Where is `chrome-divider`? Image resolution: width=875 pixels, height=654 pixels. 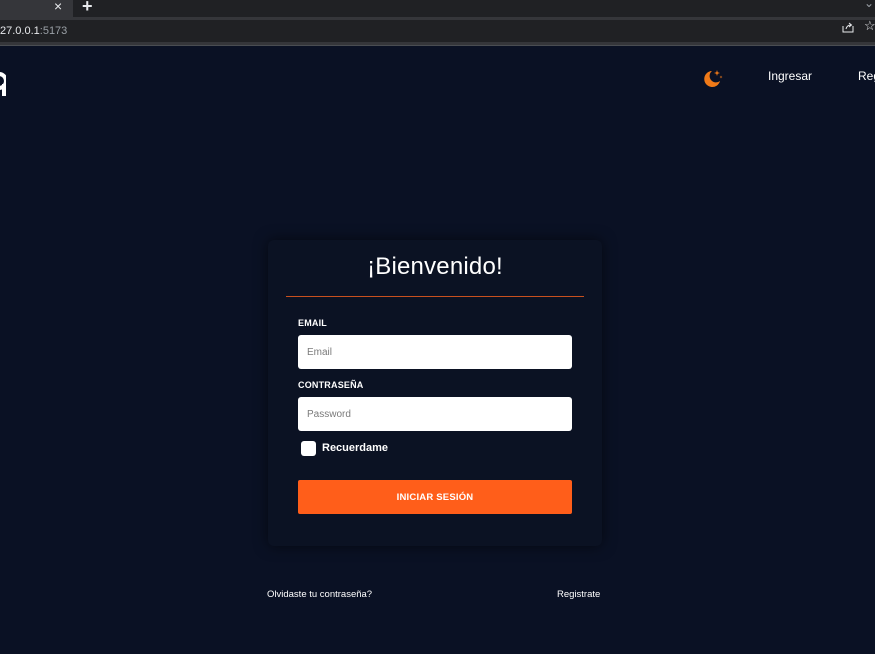
chrome-divider is located at coordinates (437, 45).